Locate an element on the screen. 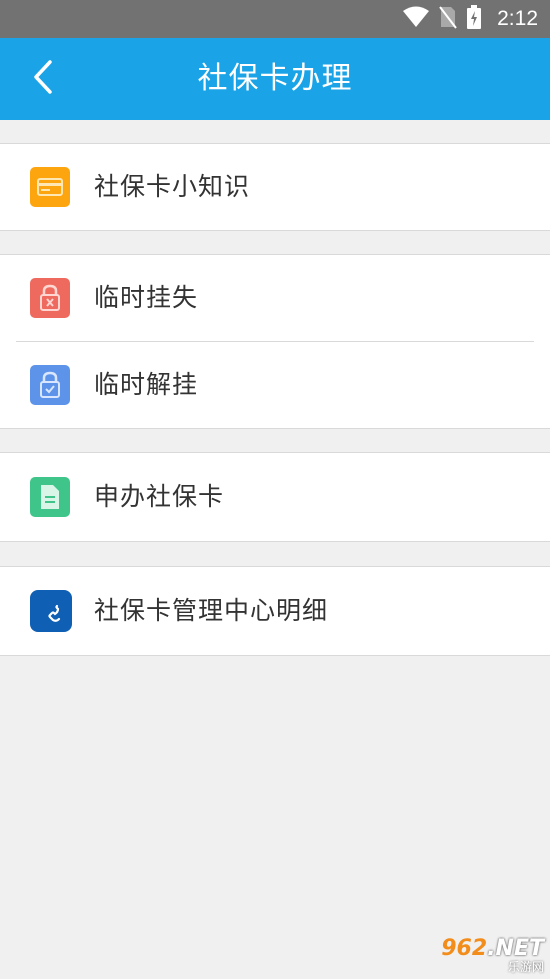  menu-item-label: 临时解挂 is located at coordinates (146, 384).